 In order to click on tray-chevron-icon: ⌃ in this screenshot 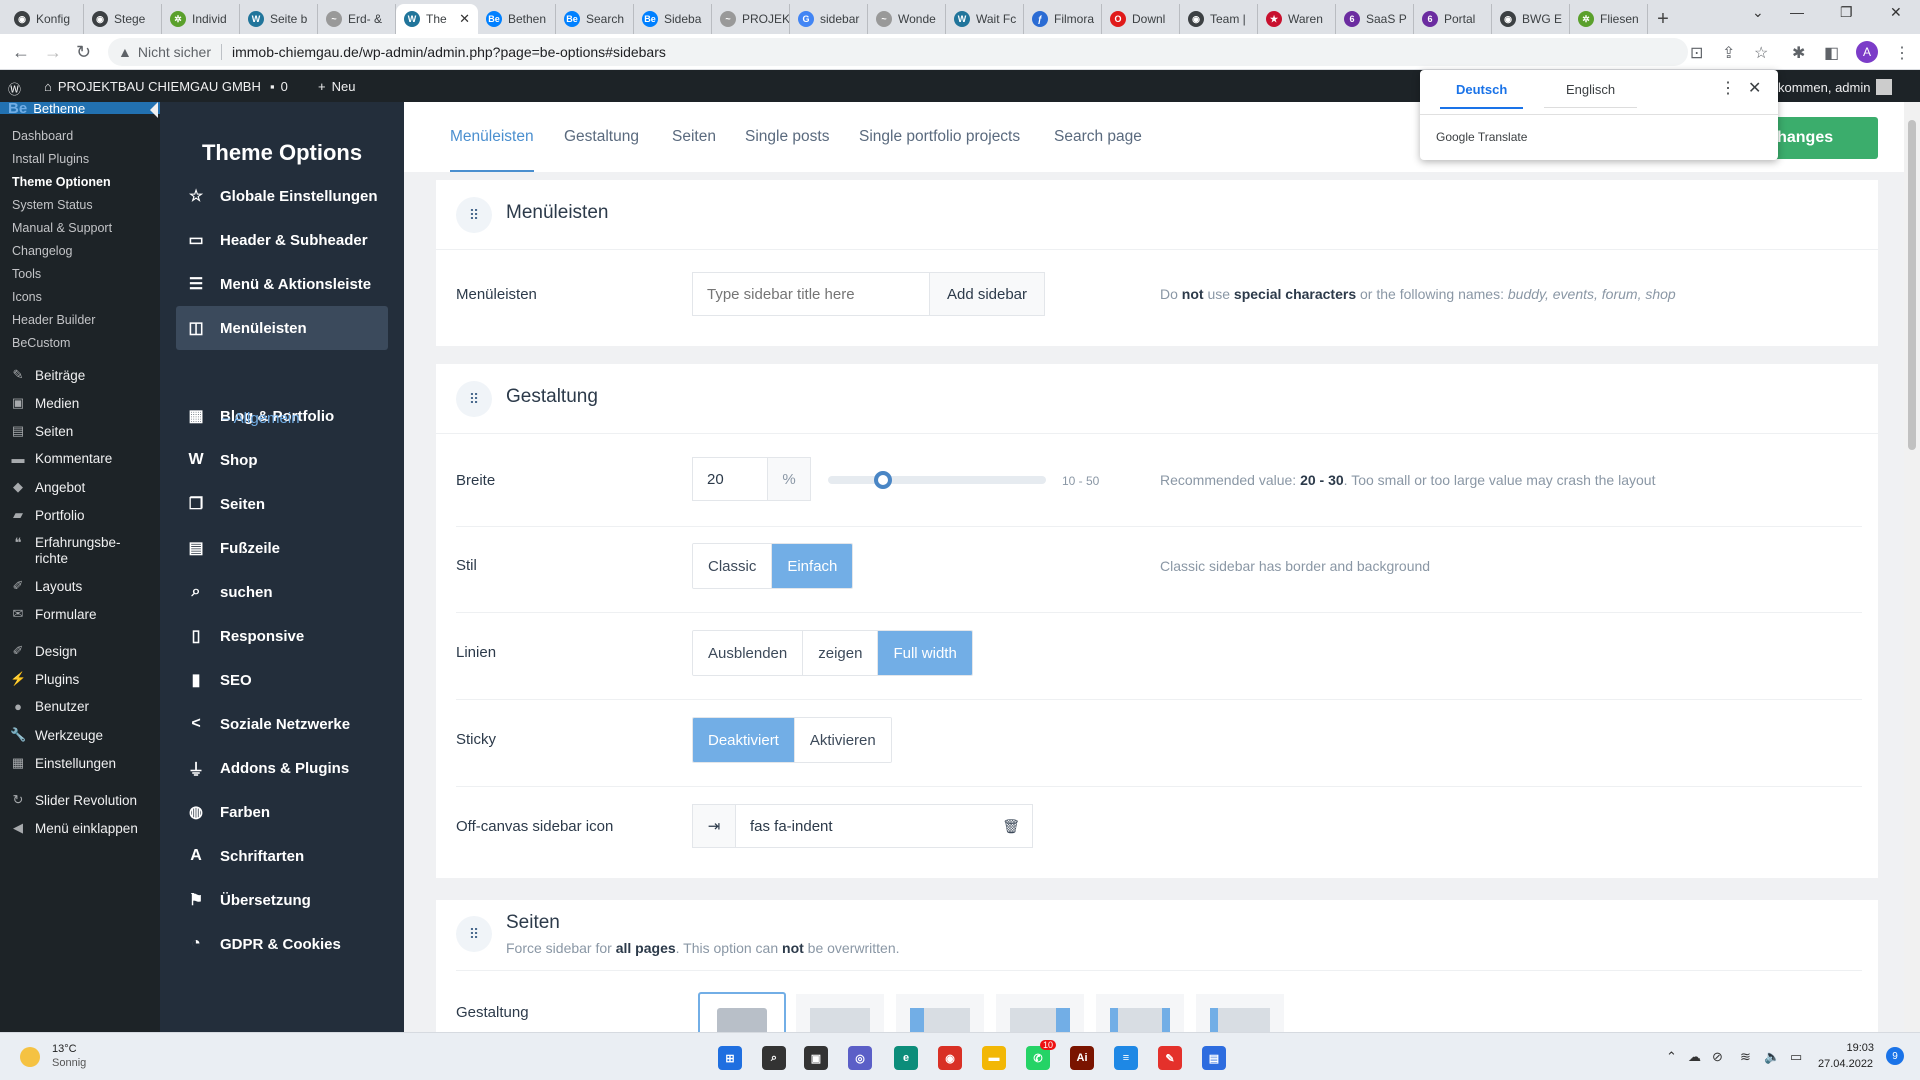, I will do `click(1671, 1057)`.